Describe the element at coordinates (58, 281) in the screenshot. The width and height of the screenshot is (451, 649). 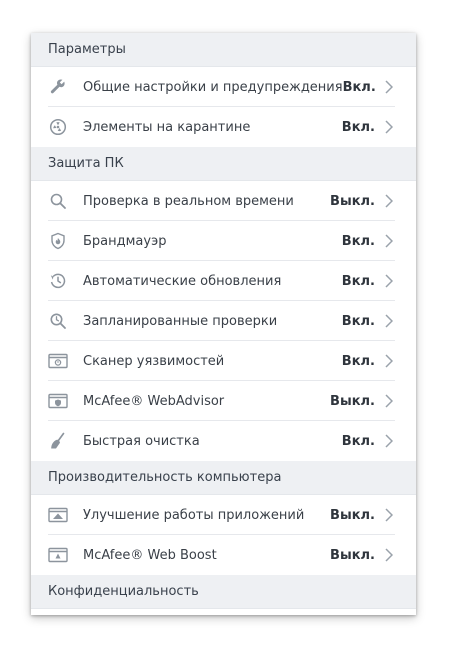
I see `update-clock-icon` at that location.